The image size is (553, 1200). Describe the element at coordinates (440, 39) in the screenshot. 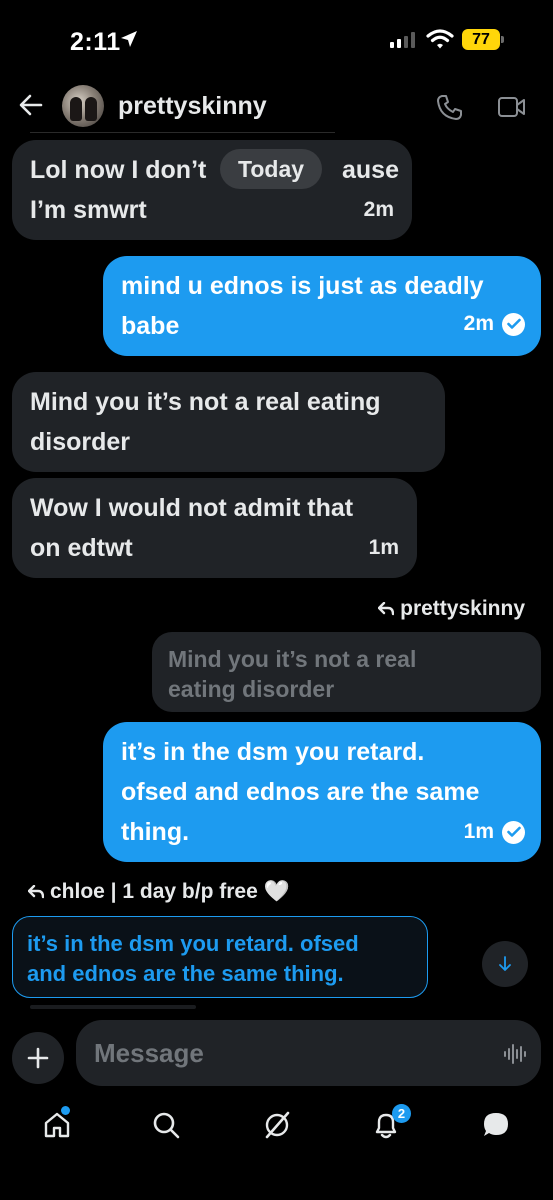

I see `wifi-icon` at that location.